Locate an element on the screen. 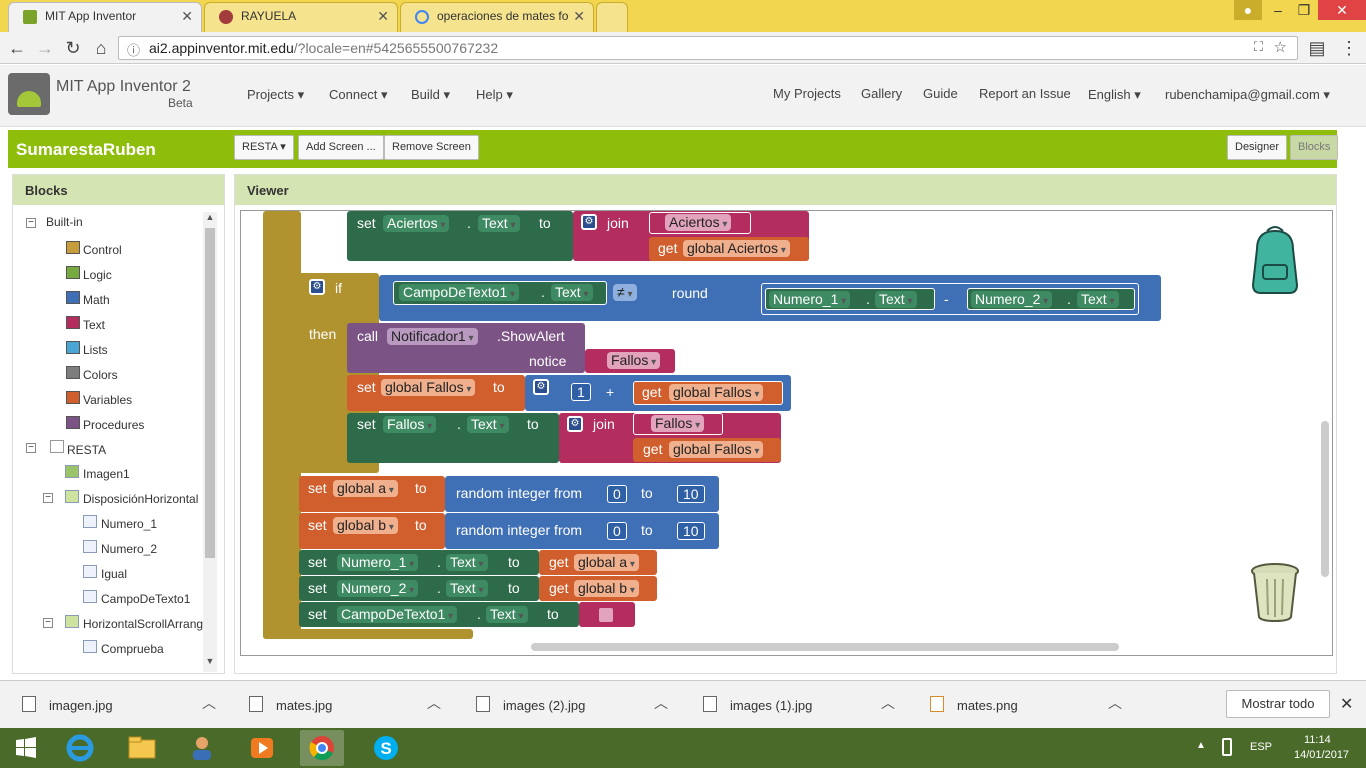 The height and width of the screenshot is (769, 1366). component-igual: Igual is located at coordinates (114, 574).